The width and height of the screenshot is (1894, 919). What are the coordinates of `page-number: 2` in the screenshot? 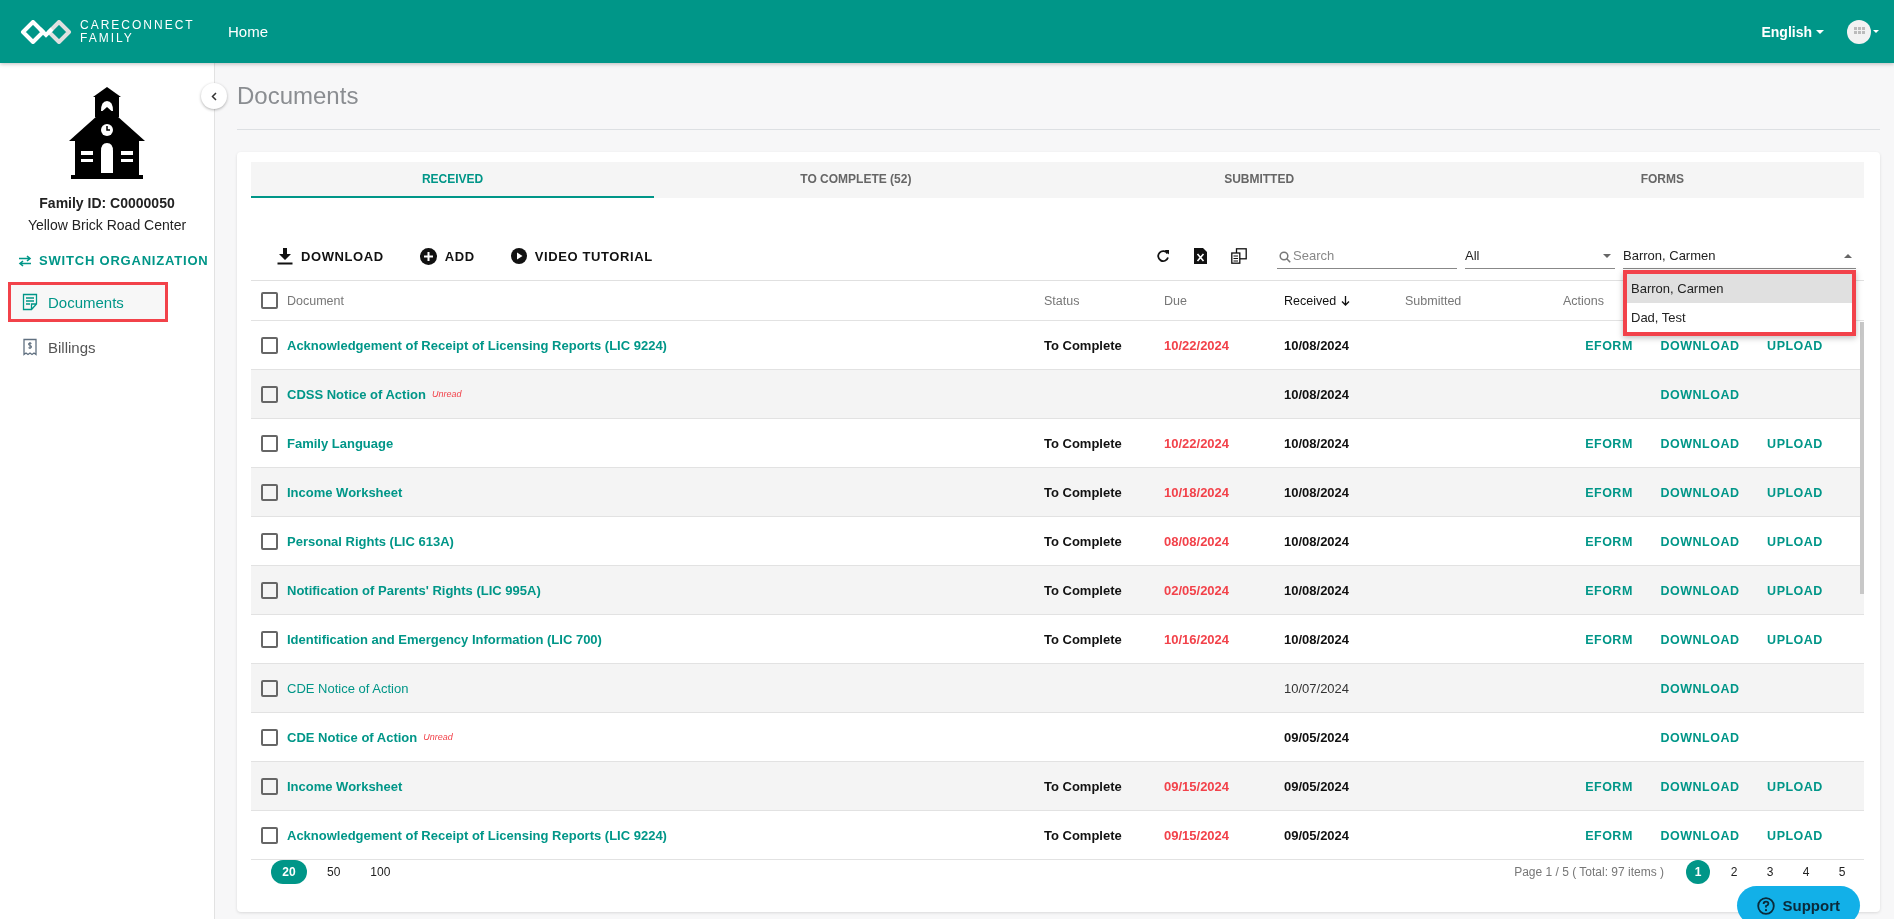 It's located at (1734, 872).